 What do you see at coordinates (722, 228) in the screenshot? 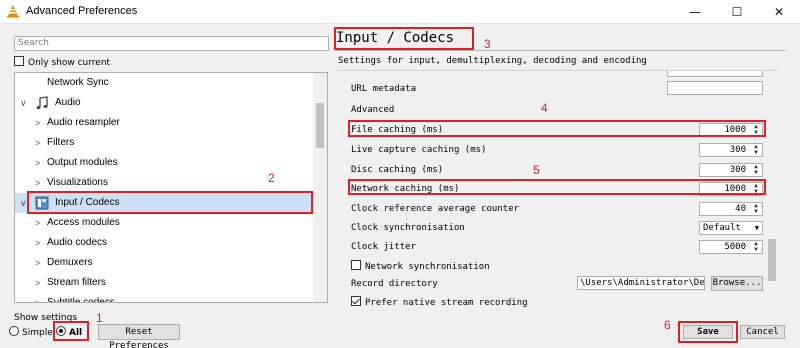
I see `clock-sync-value: Default` at bounding box center [722, 228].